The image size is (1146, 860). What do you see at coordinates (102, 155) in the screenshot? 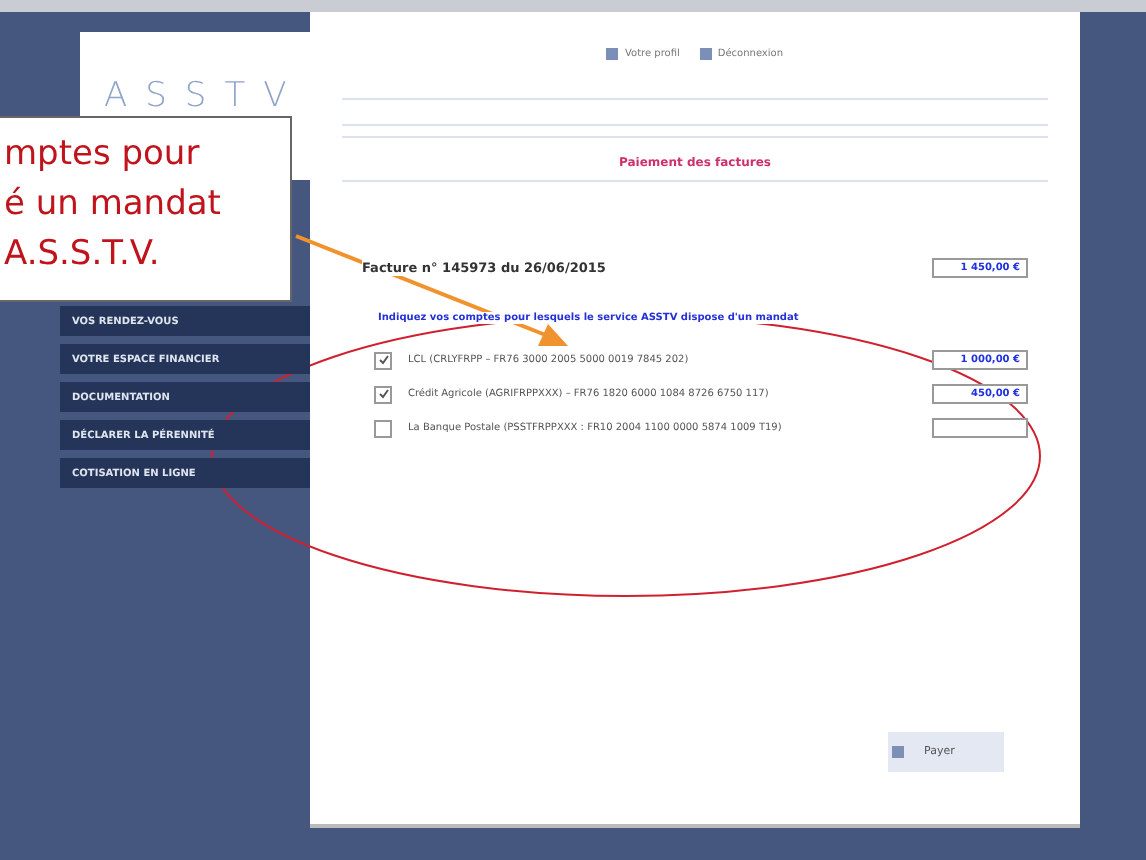
I see `callout-text: mptes pour` at bounding box center [102, 155].